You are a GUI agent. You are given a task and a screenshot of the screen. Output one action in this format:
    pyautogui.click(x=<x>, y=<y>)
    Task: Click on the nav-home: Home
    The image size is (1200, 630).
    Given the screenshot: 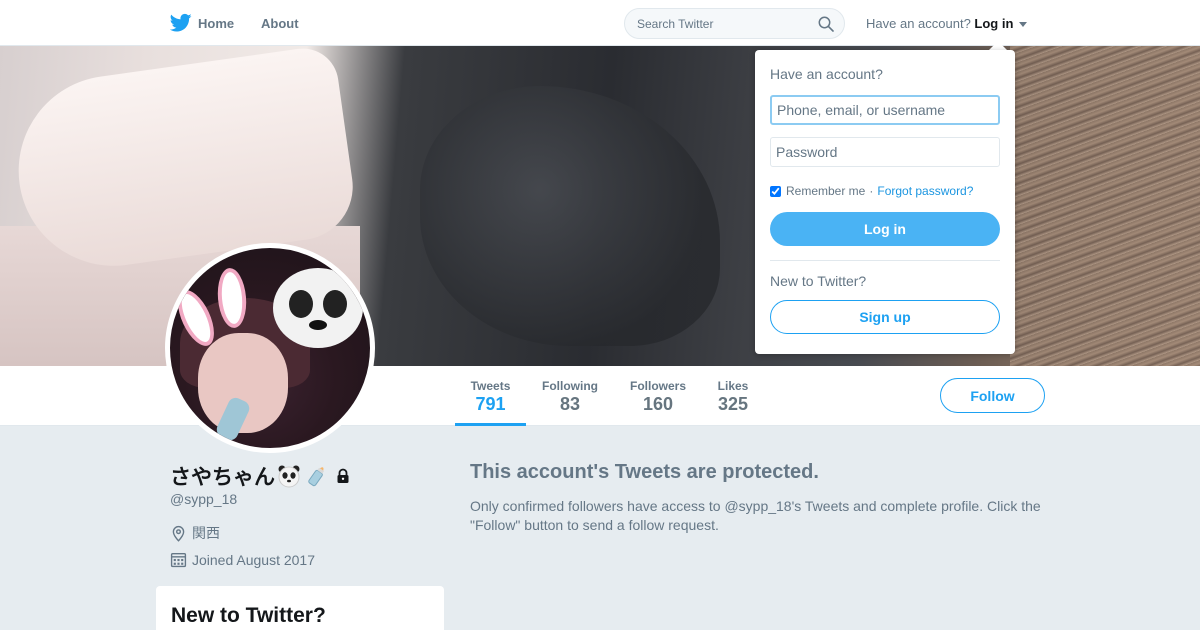 What is the action you would take?
    pyautogui.click(x=202, y=23)
    